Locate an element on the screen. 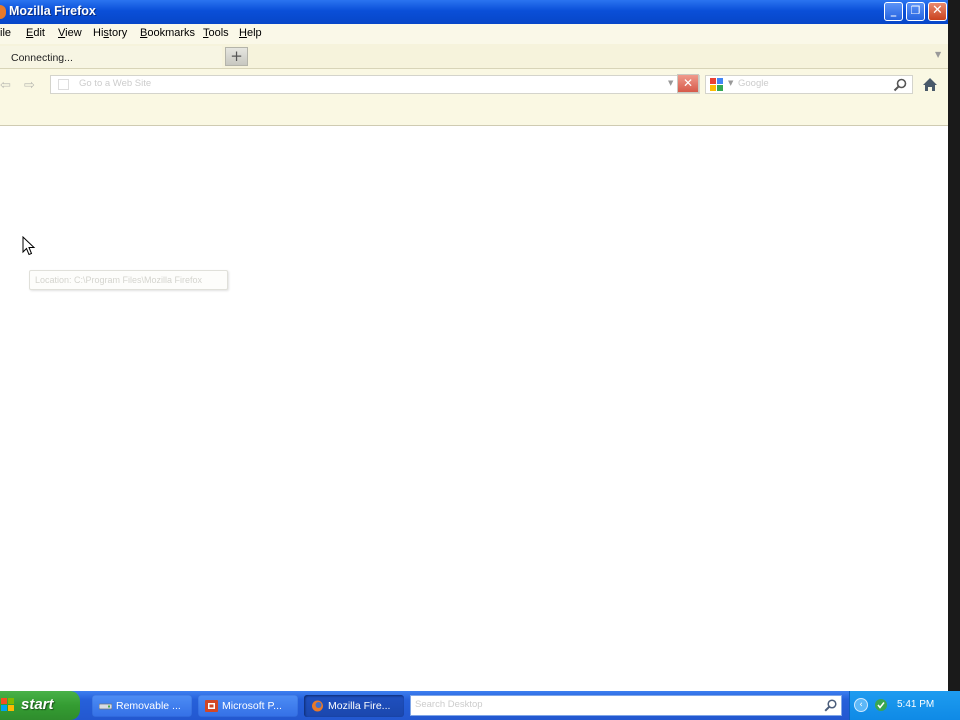 This screenshot has width=960, height=720. menu-help-rest: elp is located at coordinates (254, 33).